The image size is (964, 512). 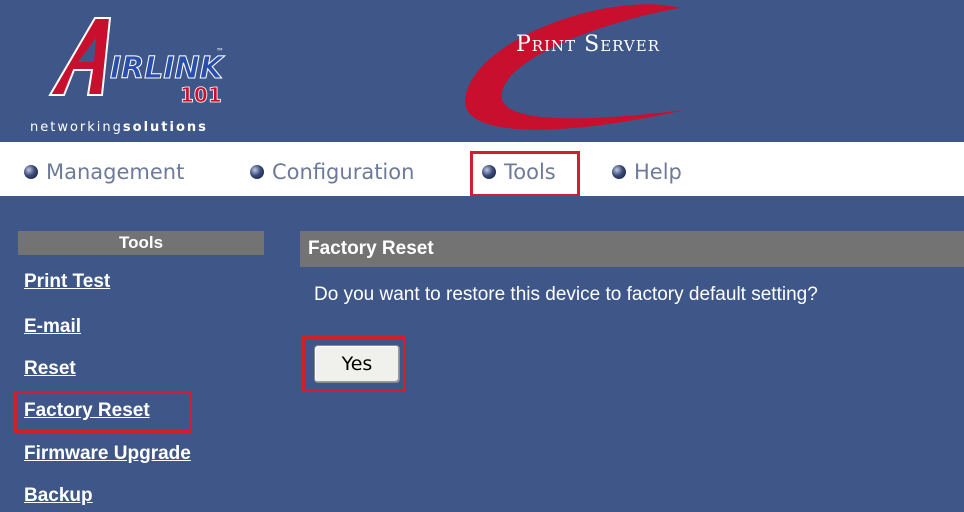 I want to click on nav-highlight-box, so click(x=525, y=174).